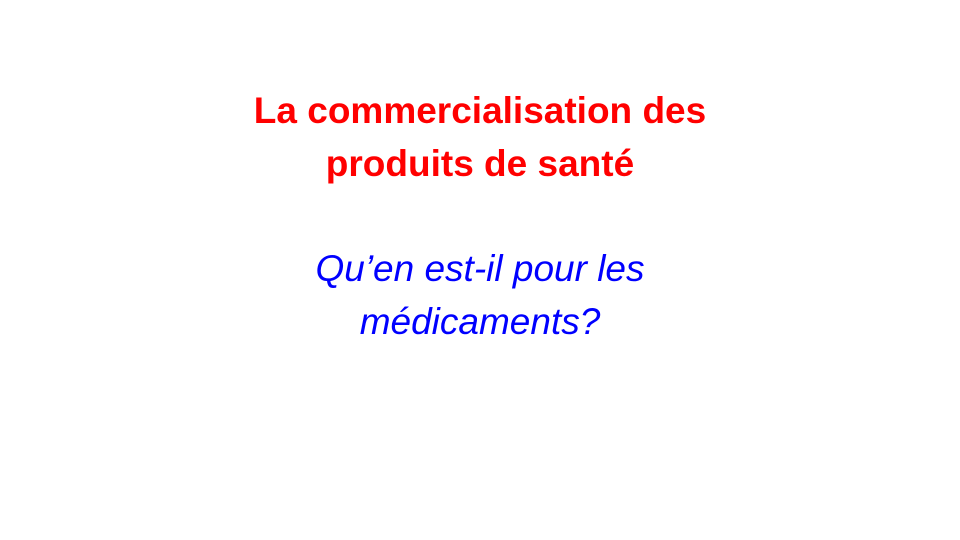 This screenshot has height=540, width=960. Describe the element at coordinates (480, 321) in the screenshot. I see `slide-subtitle-line-2: médicaments?` at that location.